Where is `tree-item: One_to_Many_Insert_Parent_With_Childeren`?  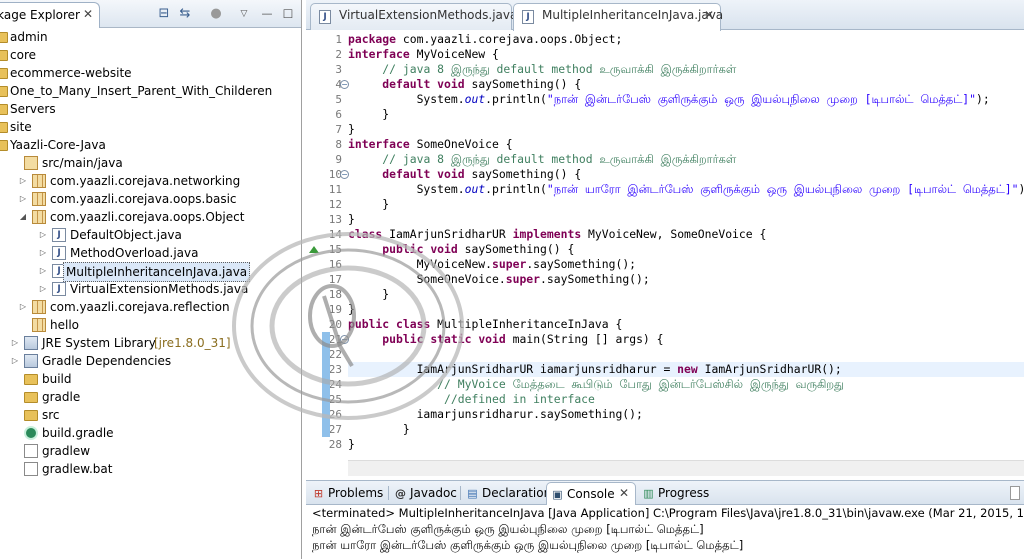
tree-item: One_to_Many_Insert_Parent_With_Childeren is located at coordinates (151, 91).